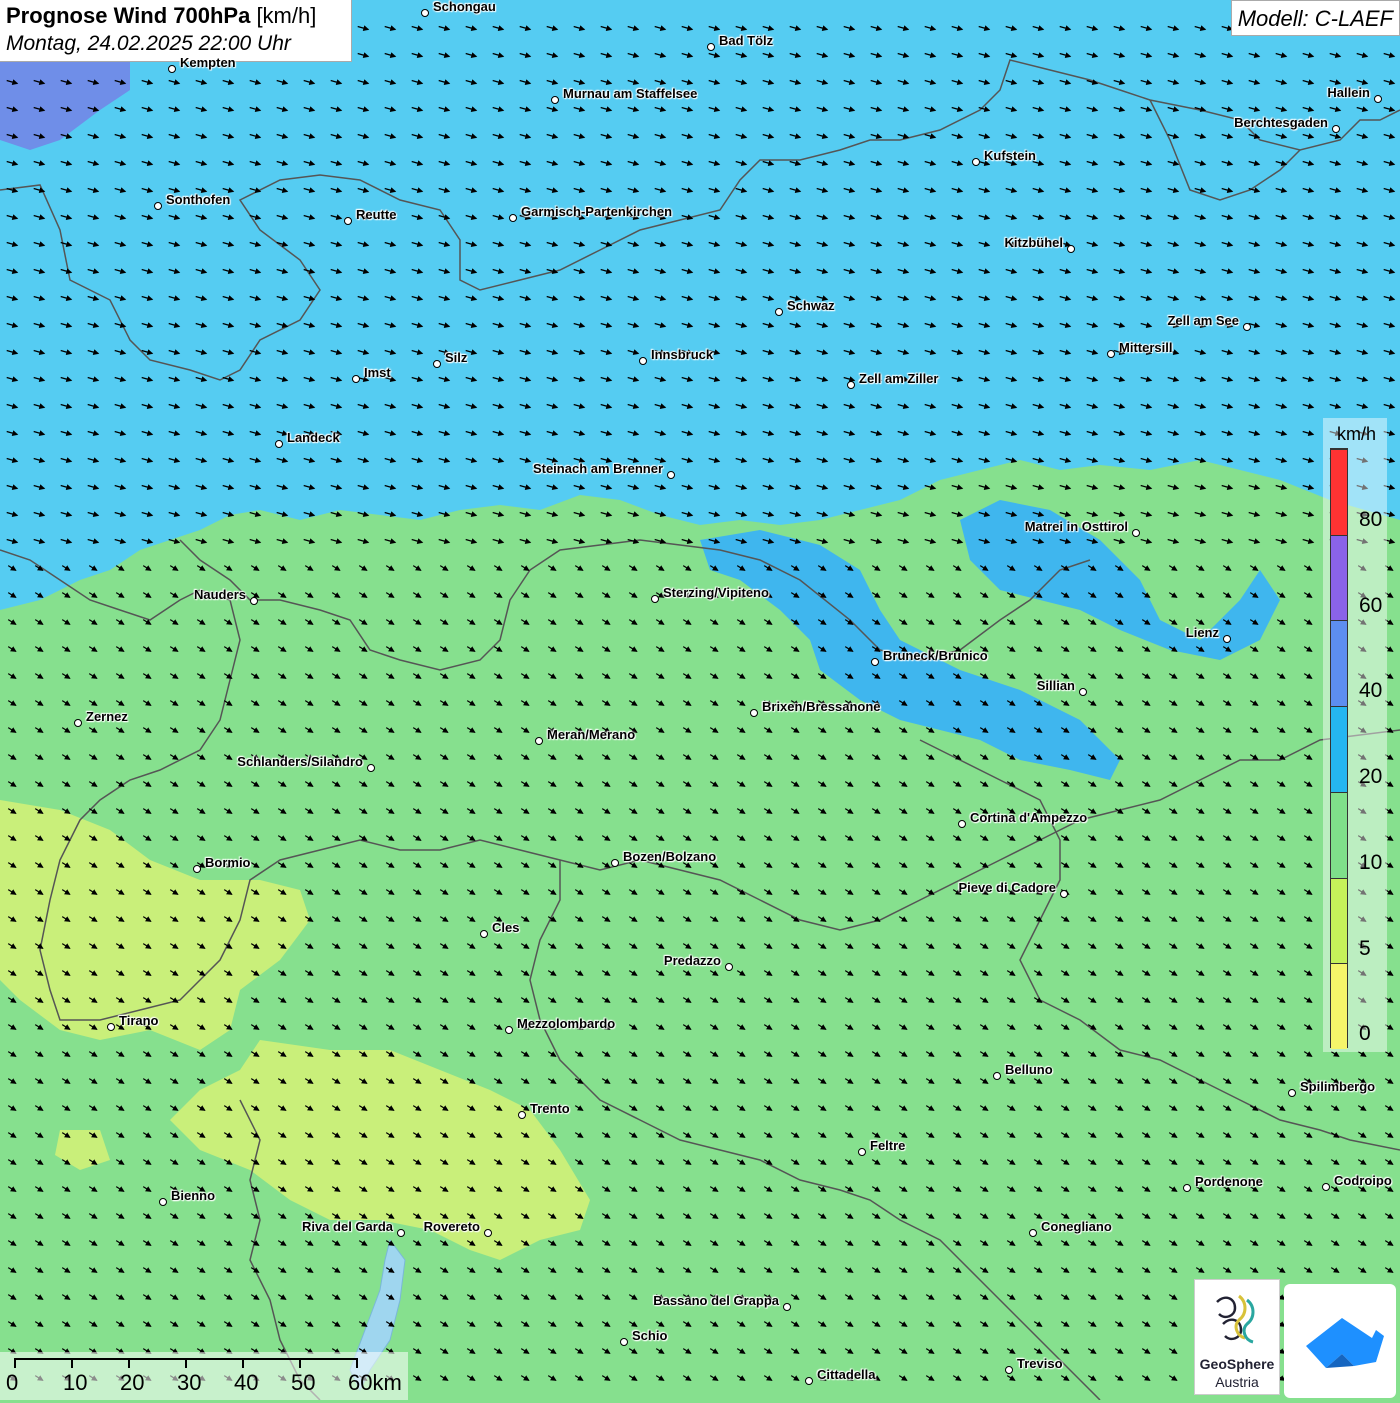  What do you see at coordinates (376, 214) in the screenshot?
I see `city-label: Reutte` at bounding box center [376, 214].